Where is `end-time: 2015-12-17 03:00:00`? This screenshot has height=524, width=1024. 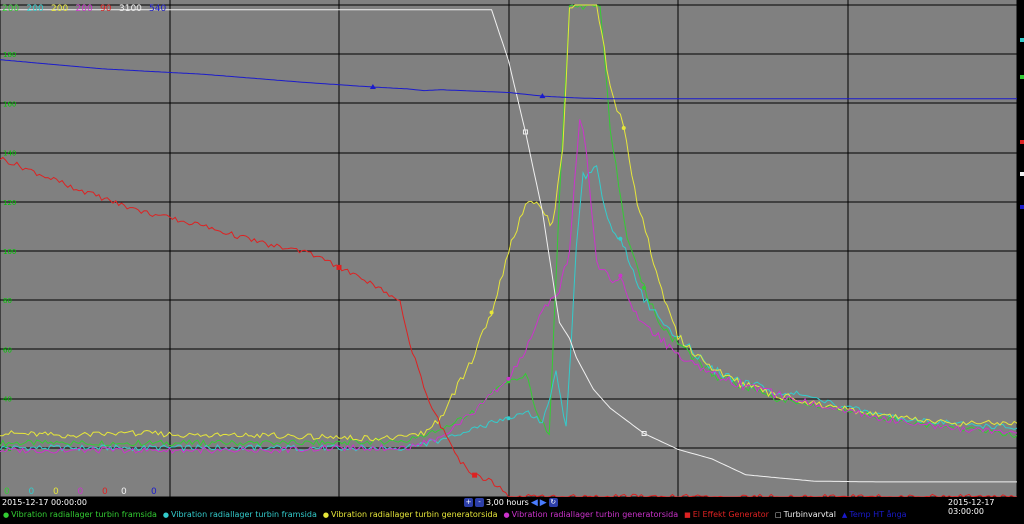 end-time: 2015-12-17 03:00:00 is located at coordinates (971, 507).